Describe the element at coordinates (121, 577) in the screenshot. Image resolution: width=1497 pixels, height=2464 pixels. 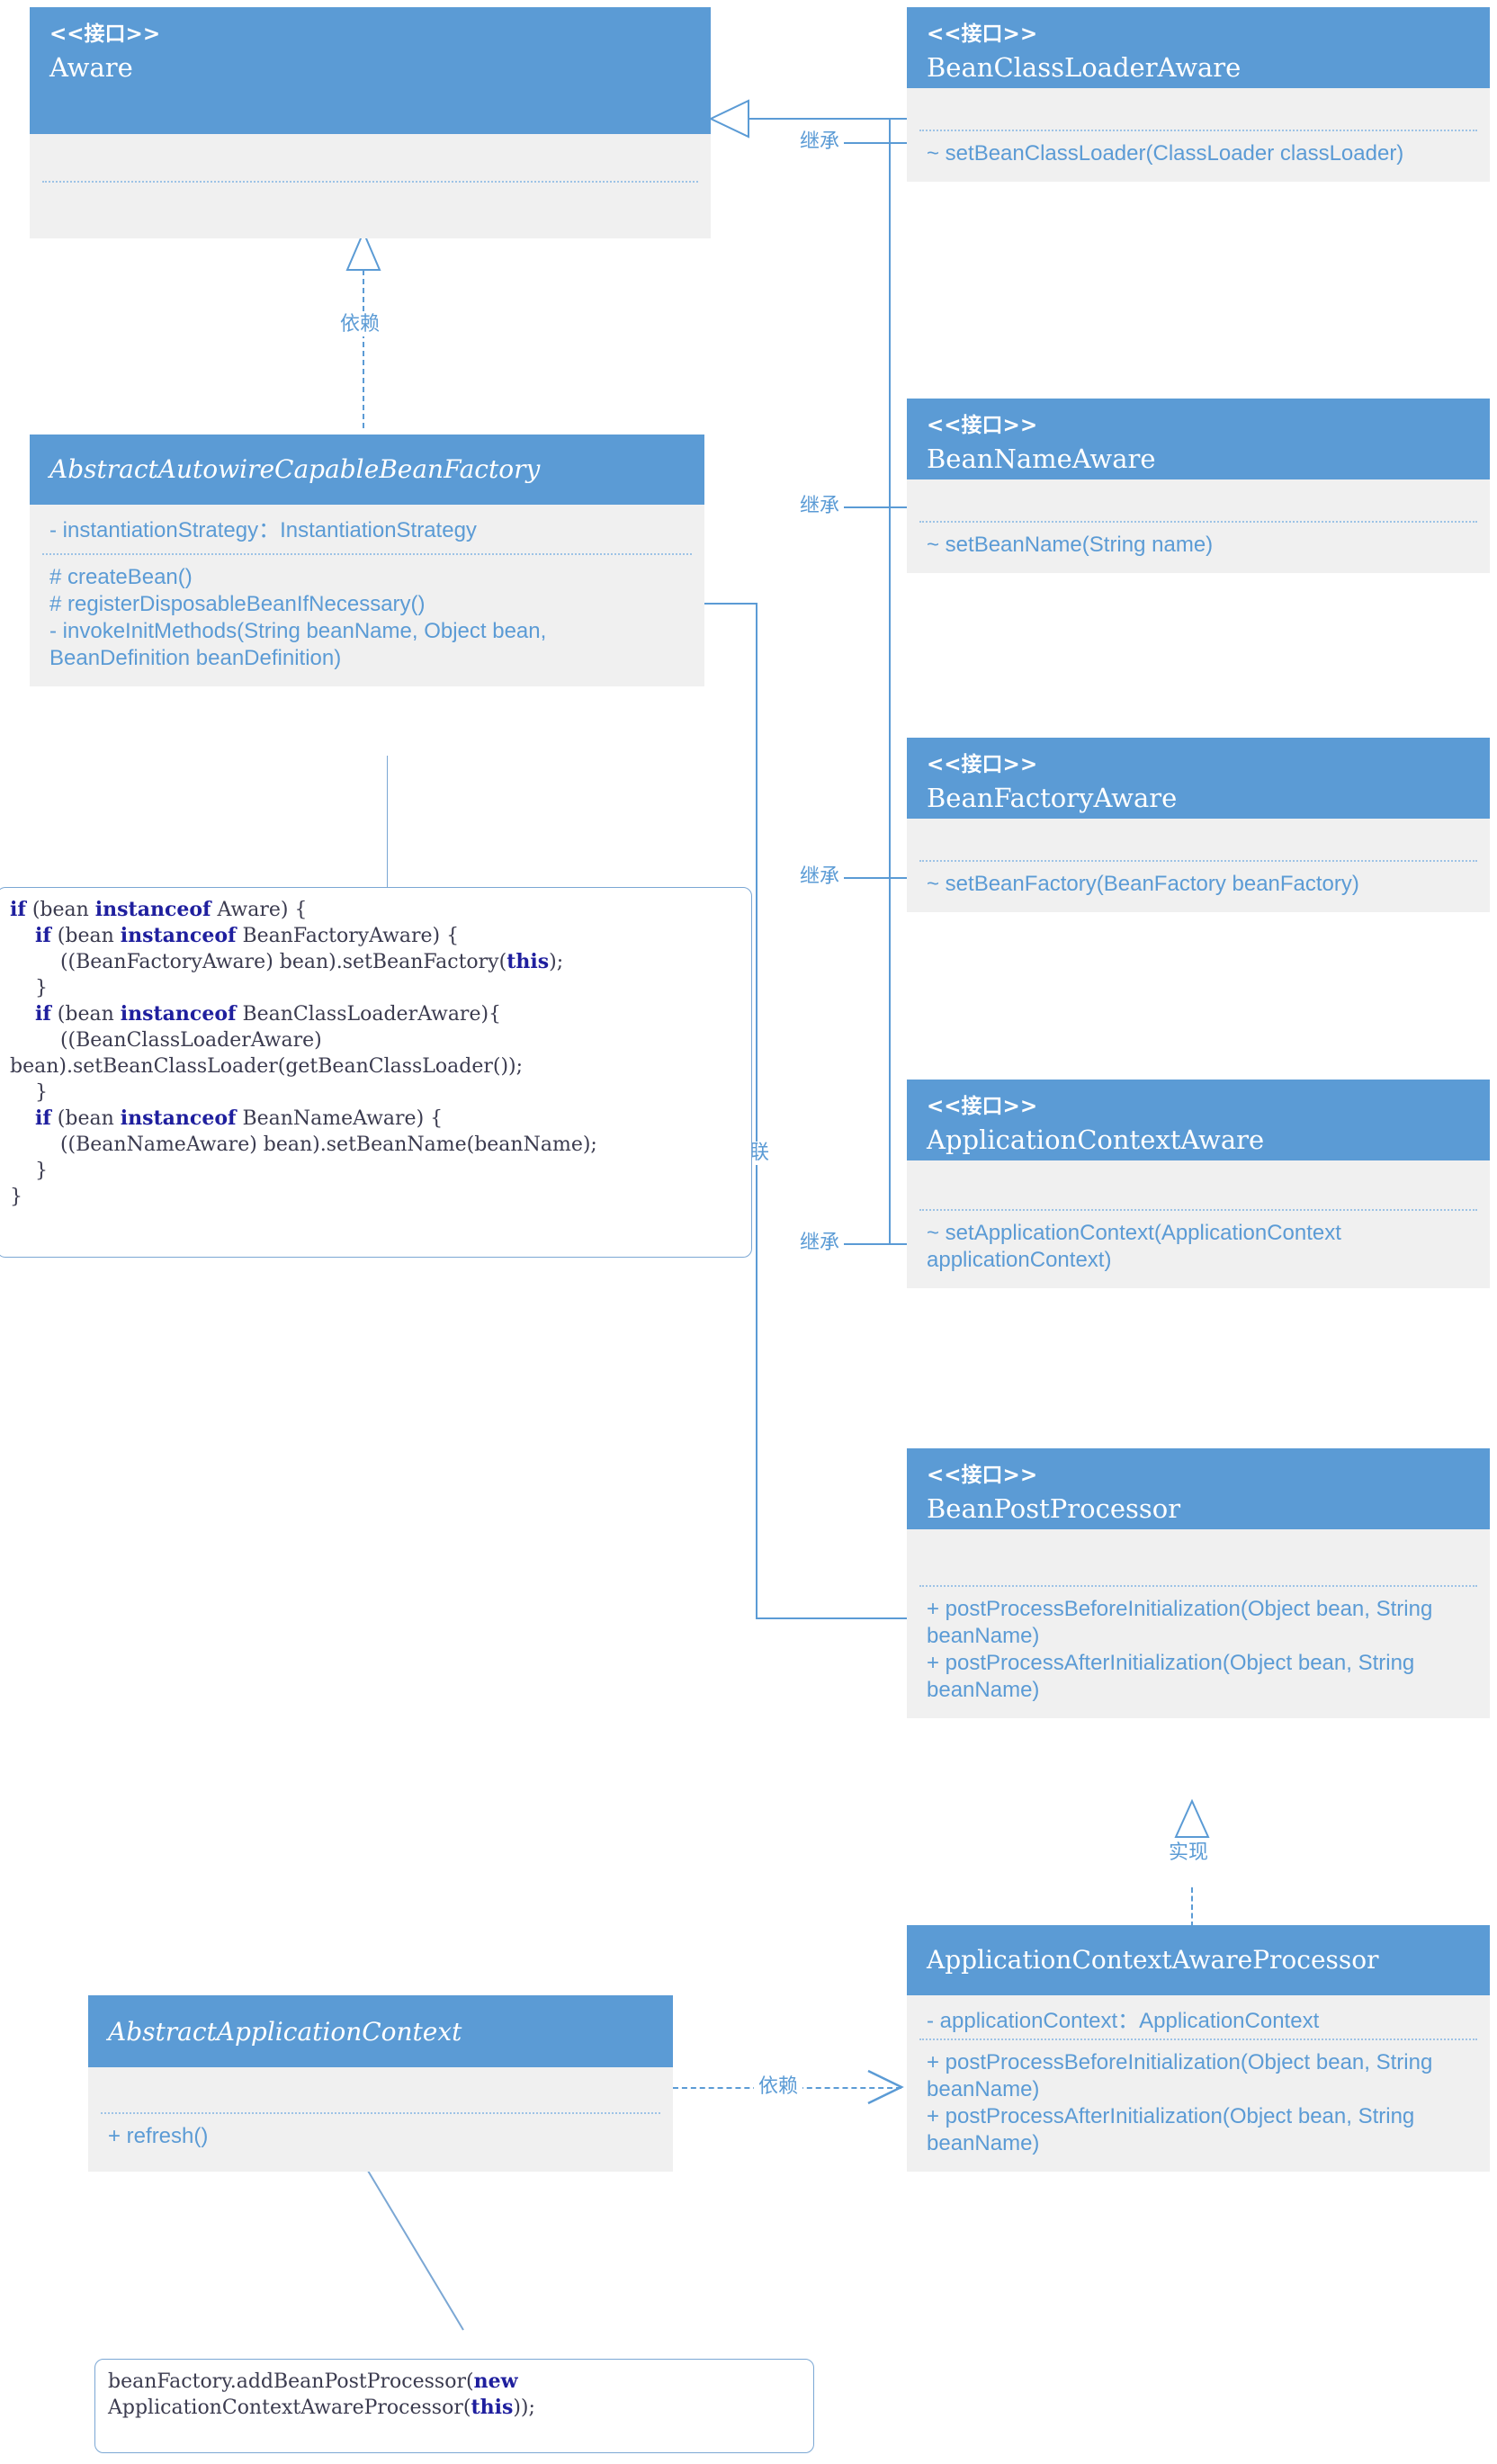
I see `operation-row: # createBean()` at that location.